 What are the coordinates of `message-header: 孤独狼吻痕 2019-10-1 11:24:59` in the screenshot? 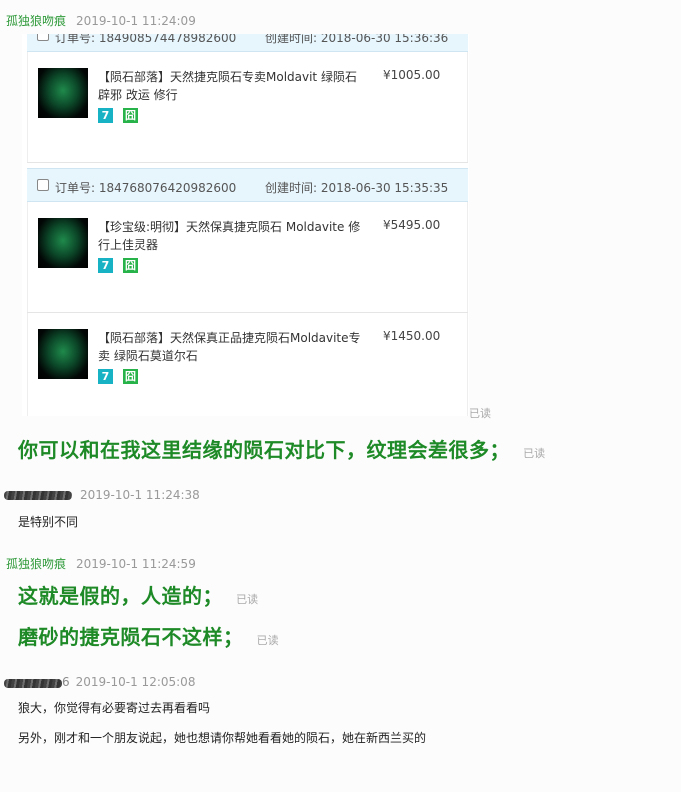 It's located at (101, 563).